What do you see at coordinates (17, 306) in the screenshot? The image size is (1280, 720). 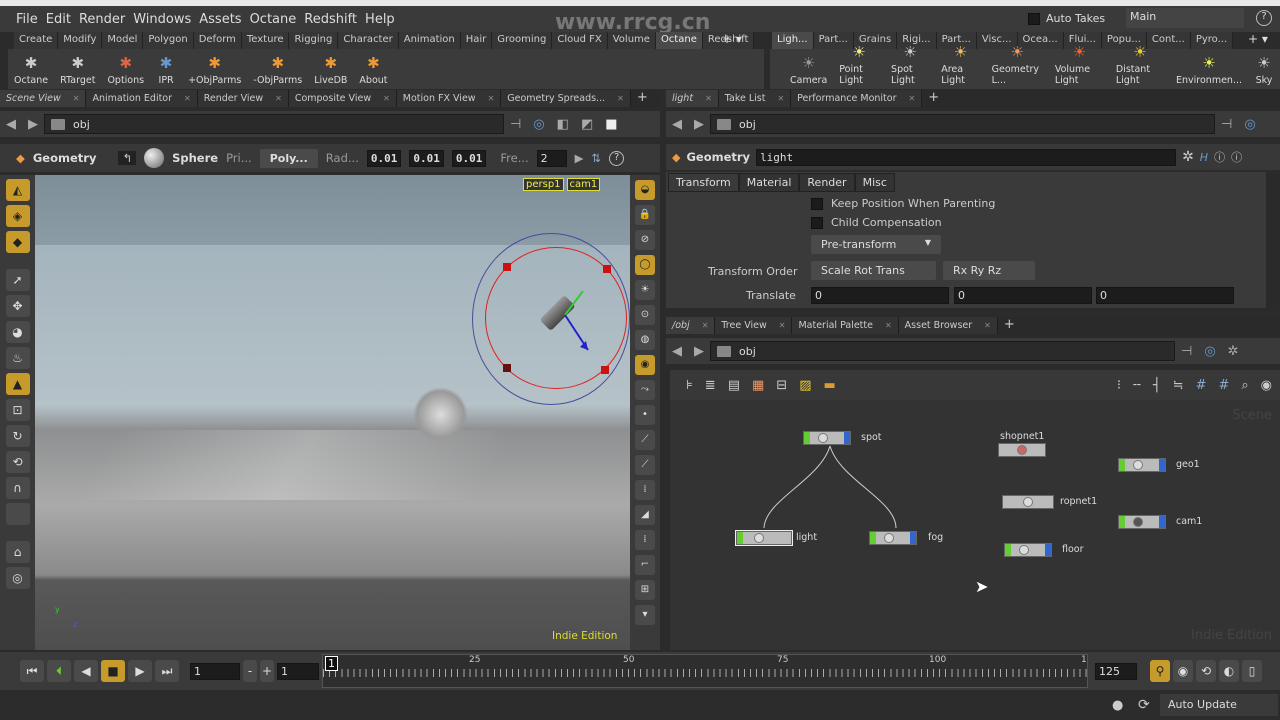 I see `magnet-tool-icon: ✥` at bounding box center [17, 306].